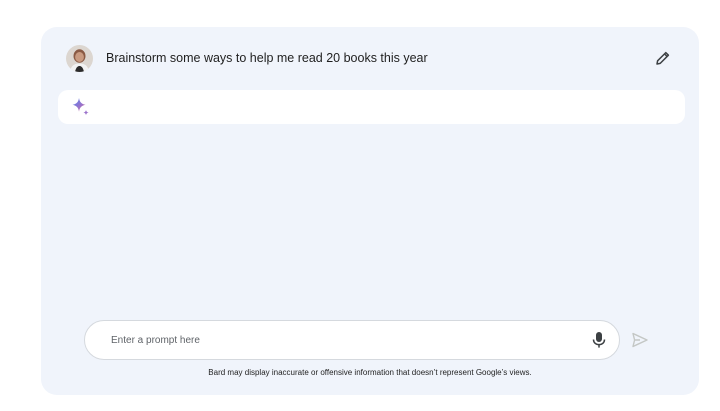 The width and height of the screenshot is (720, 411). Describe the element at coordinates (80, 107) in the screenshot. I see `bard-sparkle-icon` at that location.